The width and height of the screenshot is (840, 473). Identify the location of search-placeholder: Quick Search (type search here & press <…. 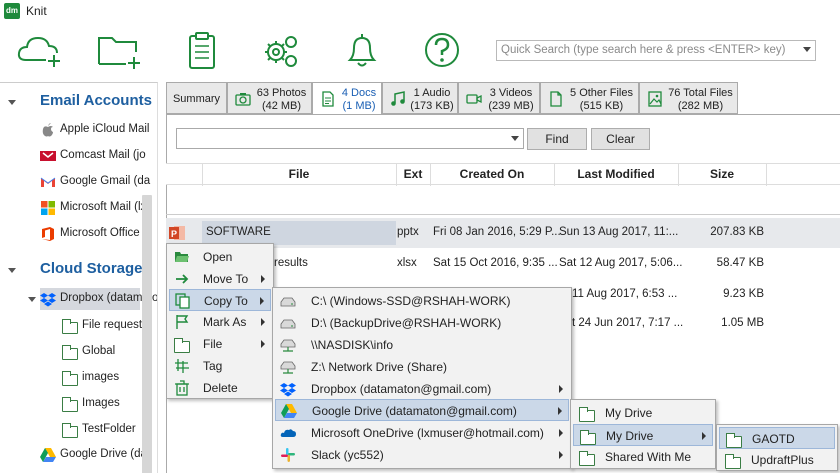
(643, 50).